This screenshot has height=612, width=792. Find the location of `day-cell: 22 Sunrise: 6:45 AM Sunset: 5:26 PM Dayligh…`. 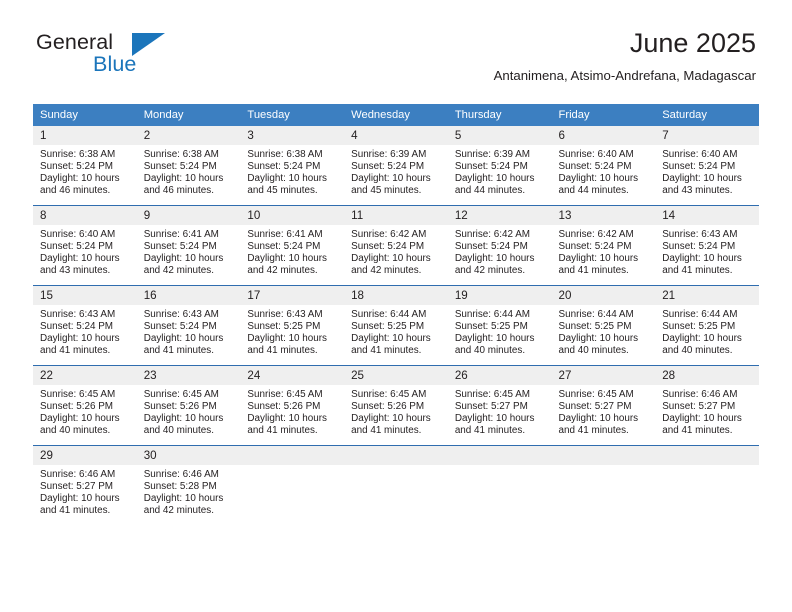

day-cell: 22 Sunrise: 6:45 AM Sunset: 5:26 PM Dayligh… is located at coordinates (85, 405).